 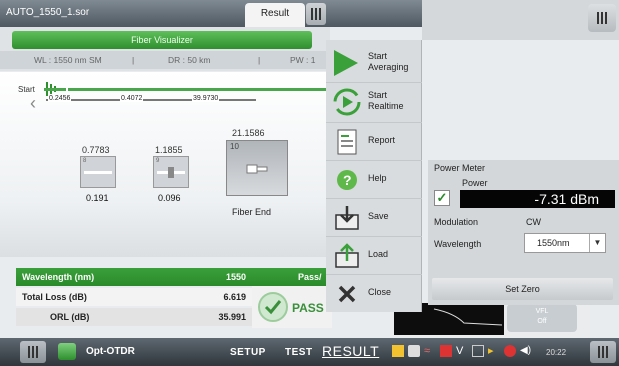 I want to click on power-enable-checkbox: ✓, so click(x=442, y=198).